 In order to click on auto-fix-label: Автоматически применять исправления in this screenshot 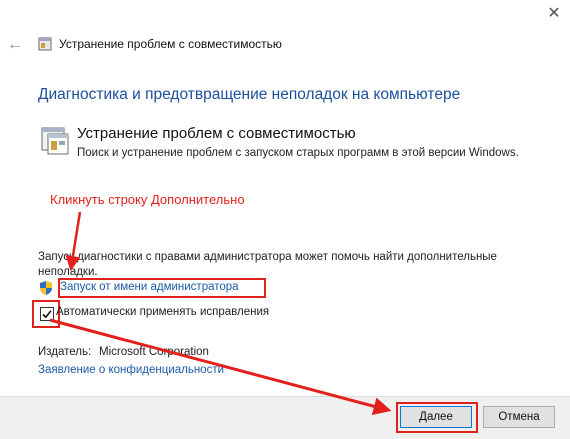, I will do `click(162, 312)`.